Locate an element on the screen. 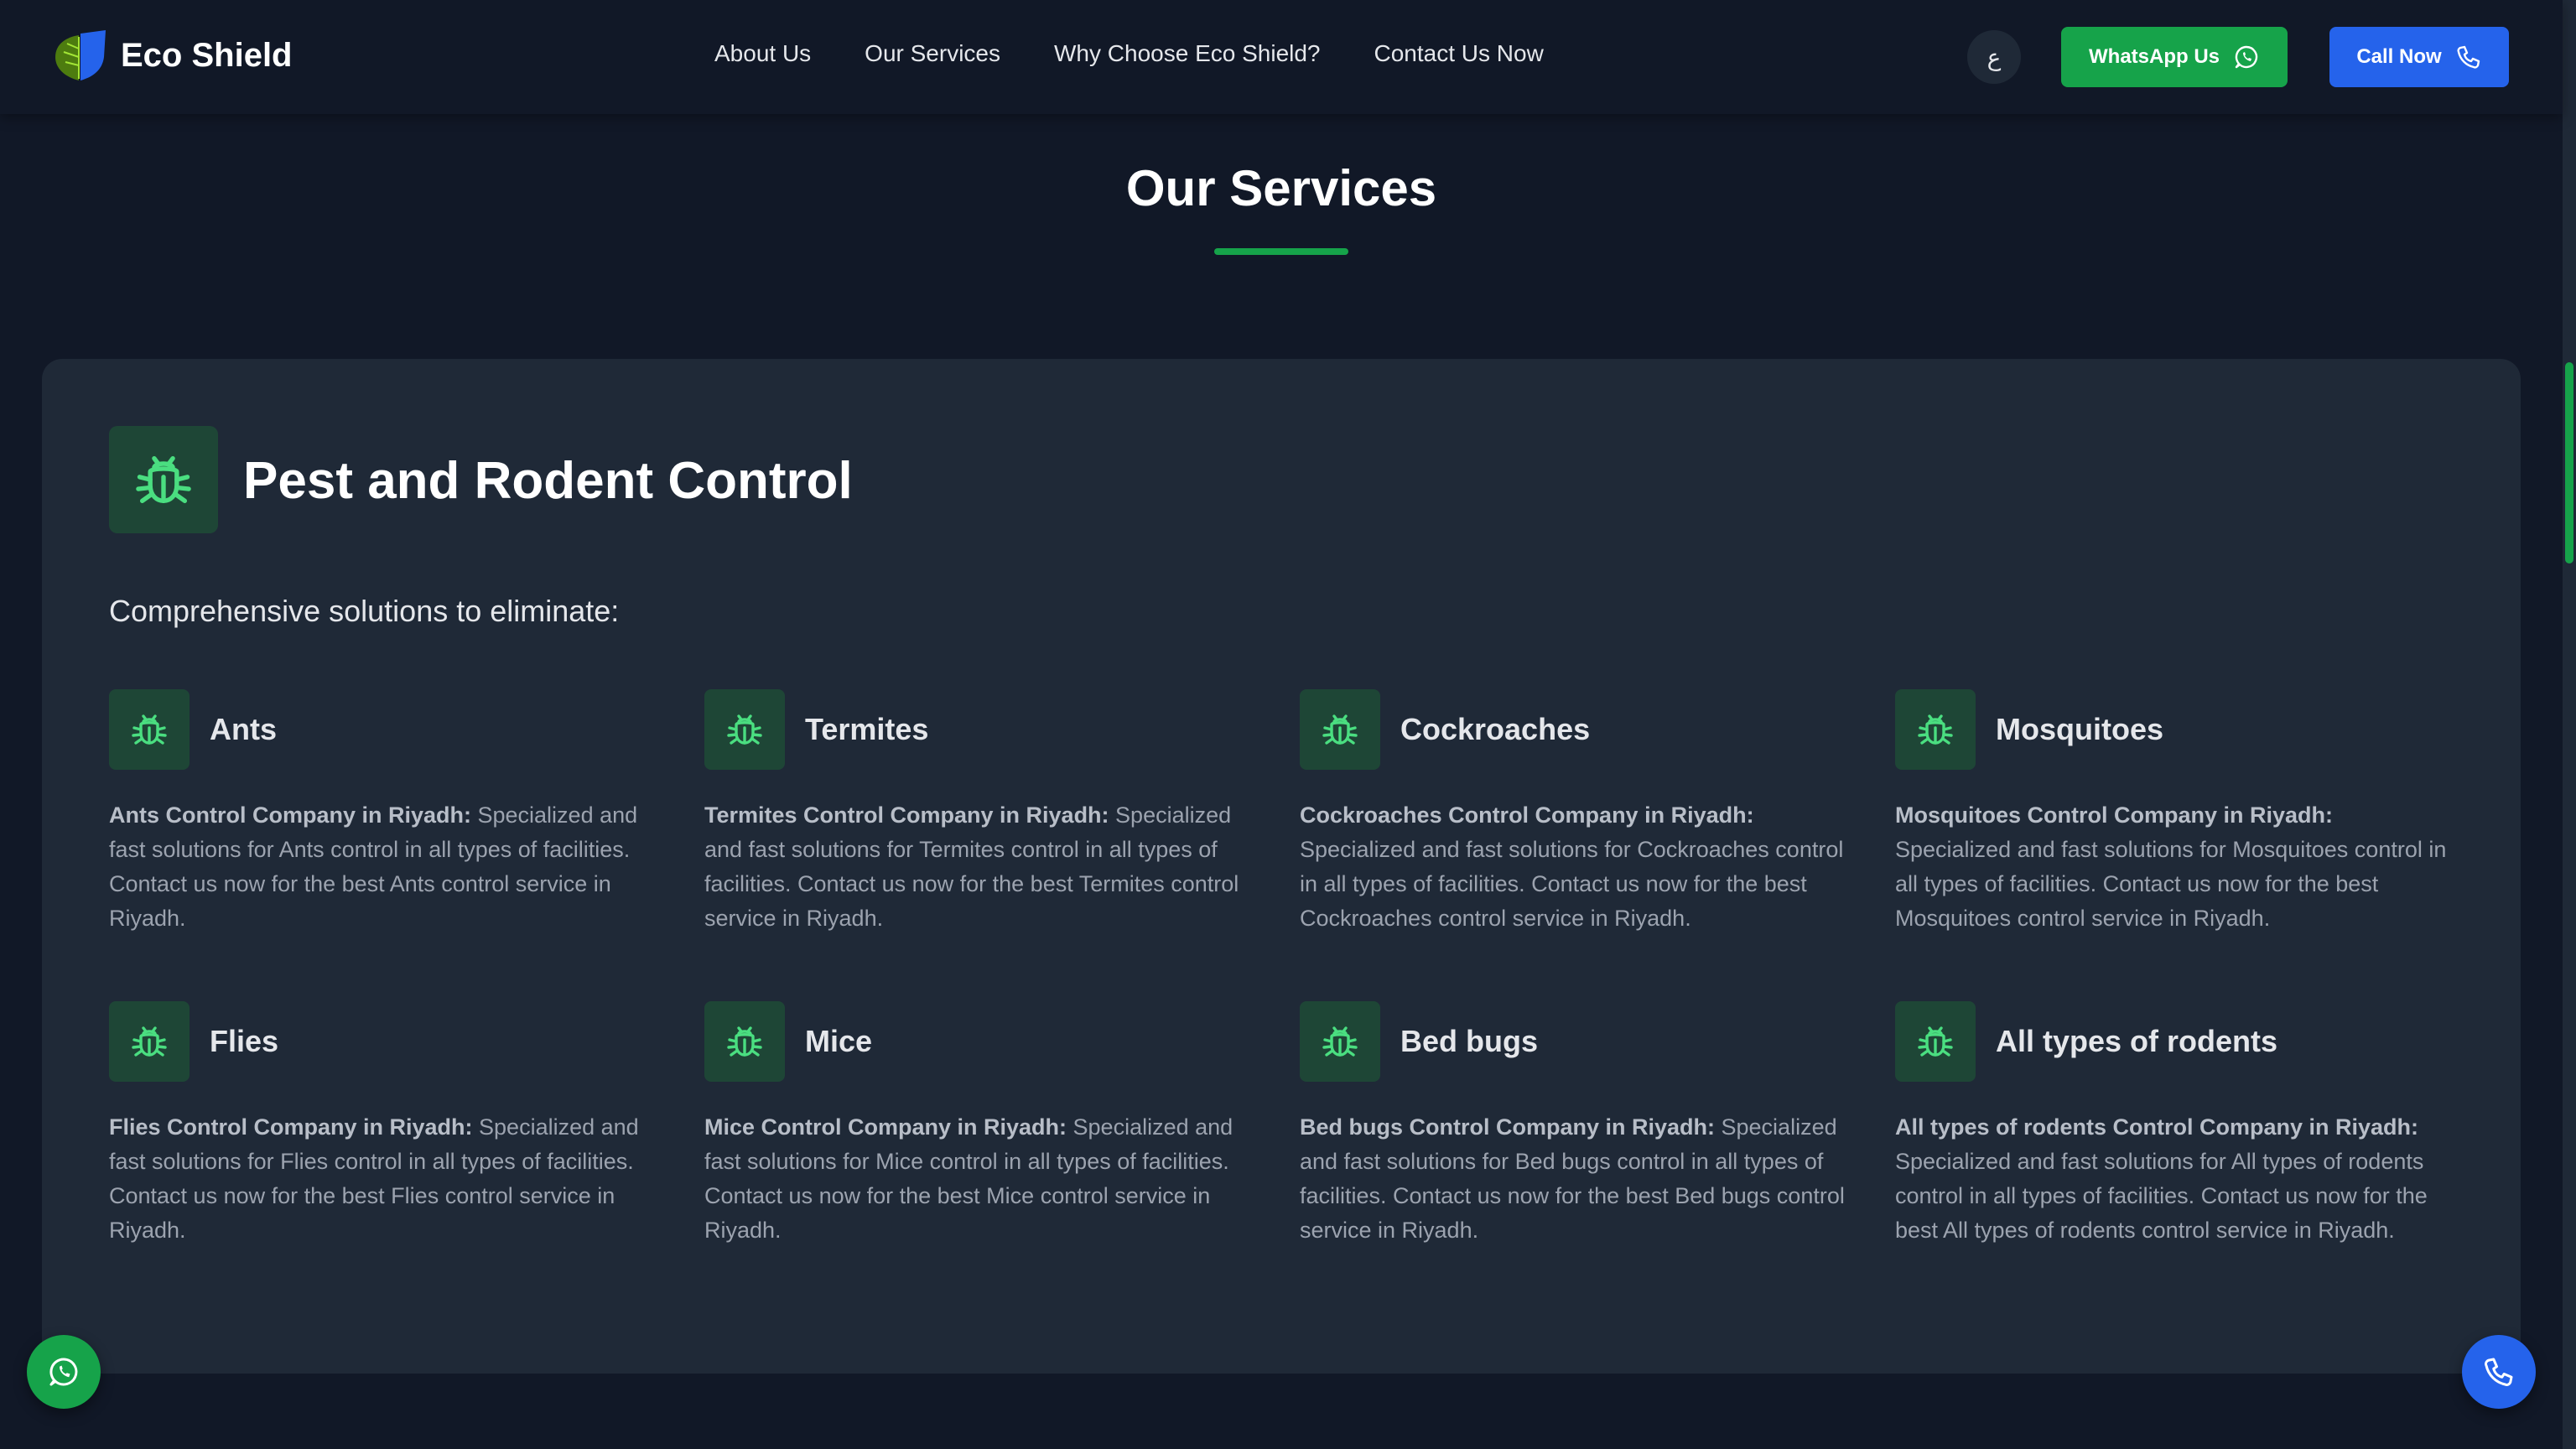 The height and width of the screenshot is (1449, 2576). title-underline is located at coordinates (1281, 251).